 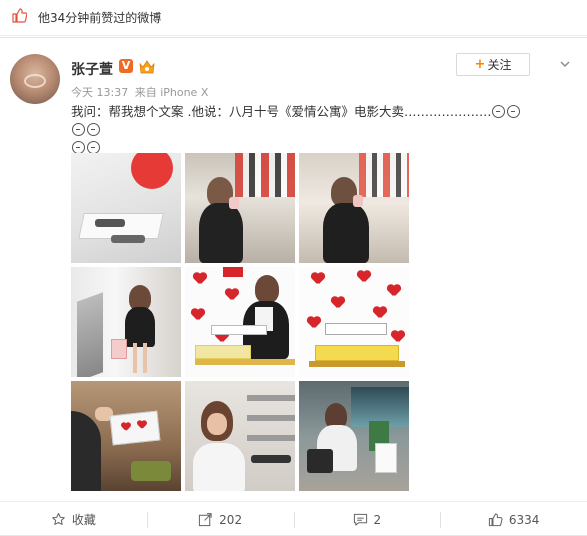 What do you see at coordinates (92, 69) in the screenshot?
I see `author-name: 张子萱` at bounding box center [92, 69].